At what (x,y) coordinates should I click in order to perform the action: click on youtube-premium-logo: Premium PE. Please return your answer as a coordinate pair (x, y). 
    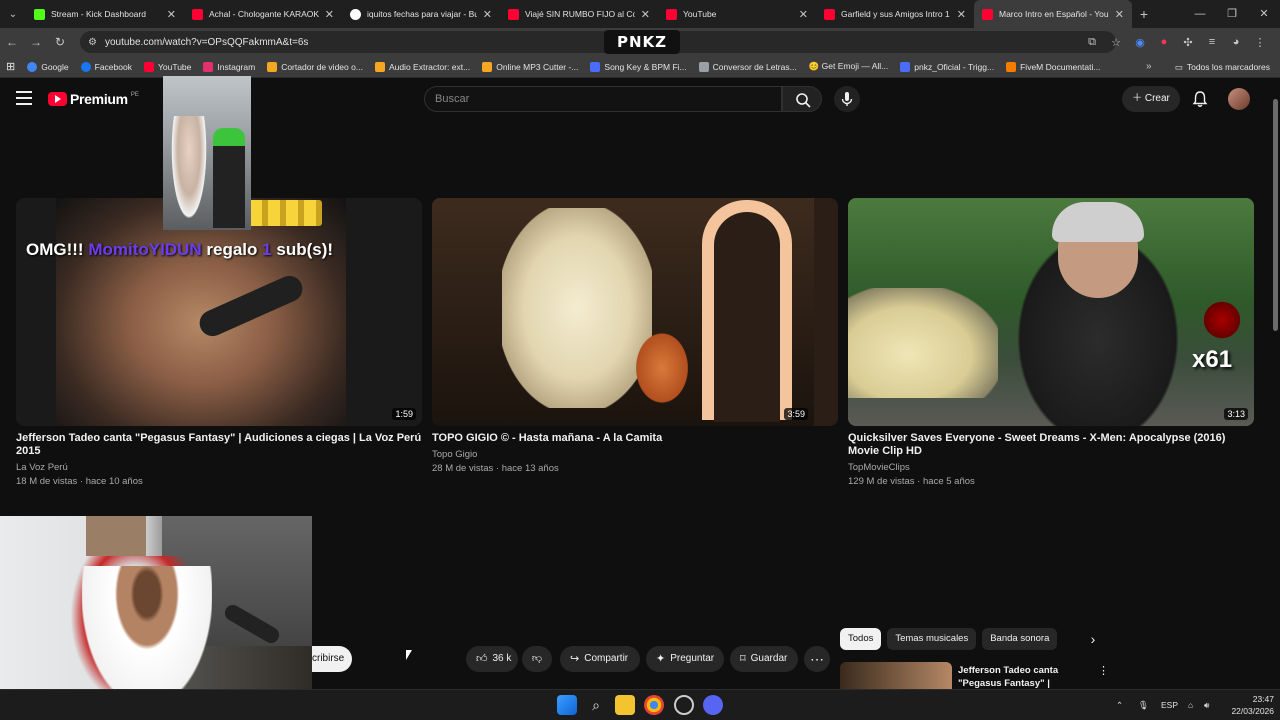
    Looking at the image, I should click on (93, 99).